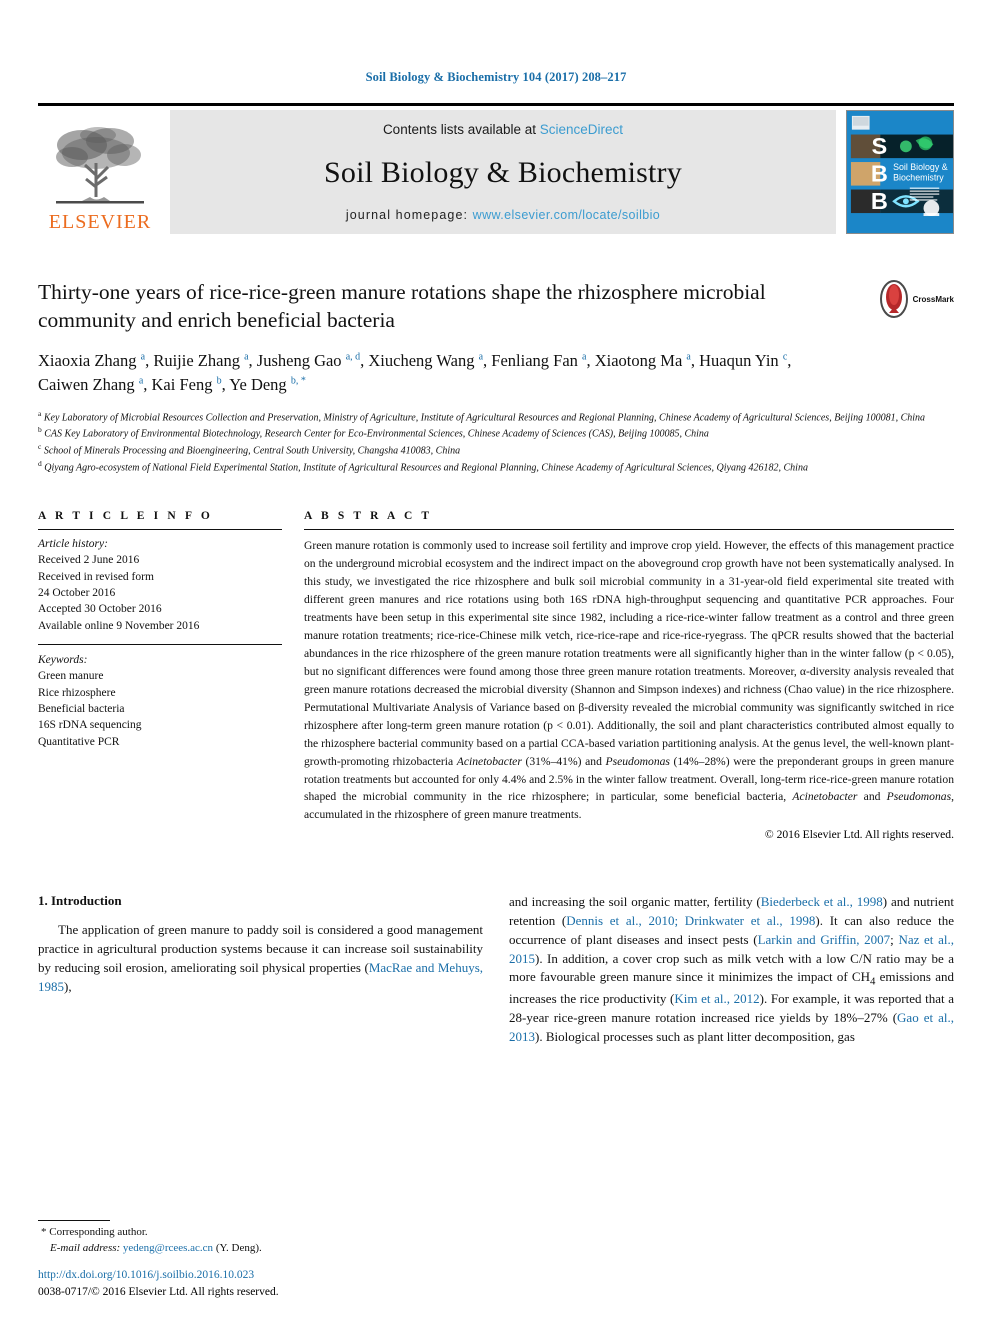 Image resolution: width=992 pixels, height=1323 pixels. Describe the element at coordinates (880, 146) in the screenshot. I see `svg-text: S` at that location.